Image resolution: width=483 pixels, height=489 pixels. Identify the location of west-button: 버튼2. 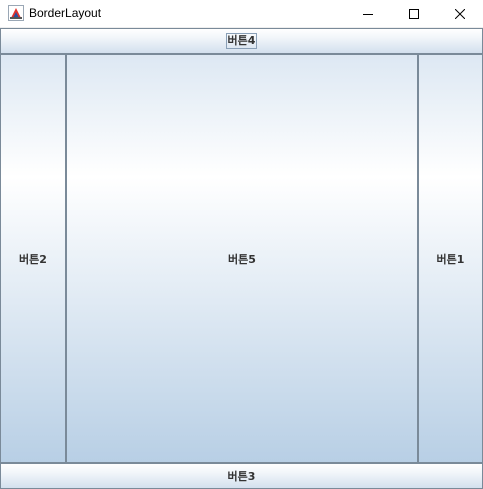
(33, 258).